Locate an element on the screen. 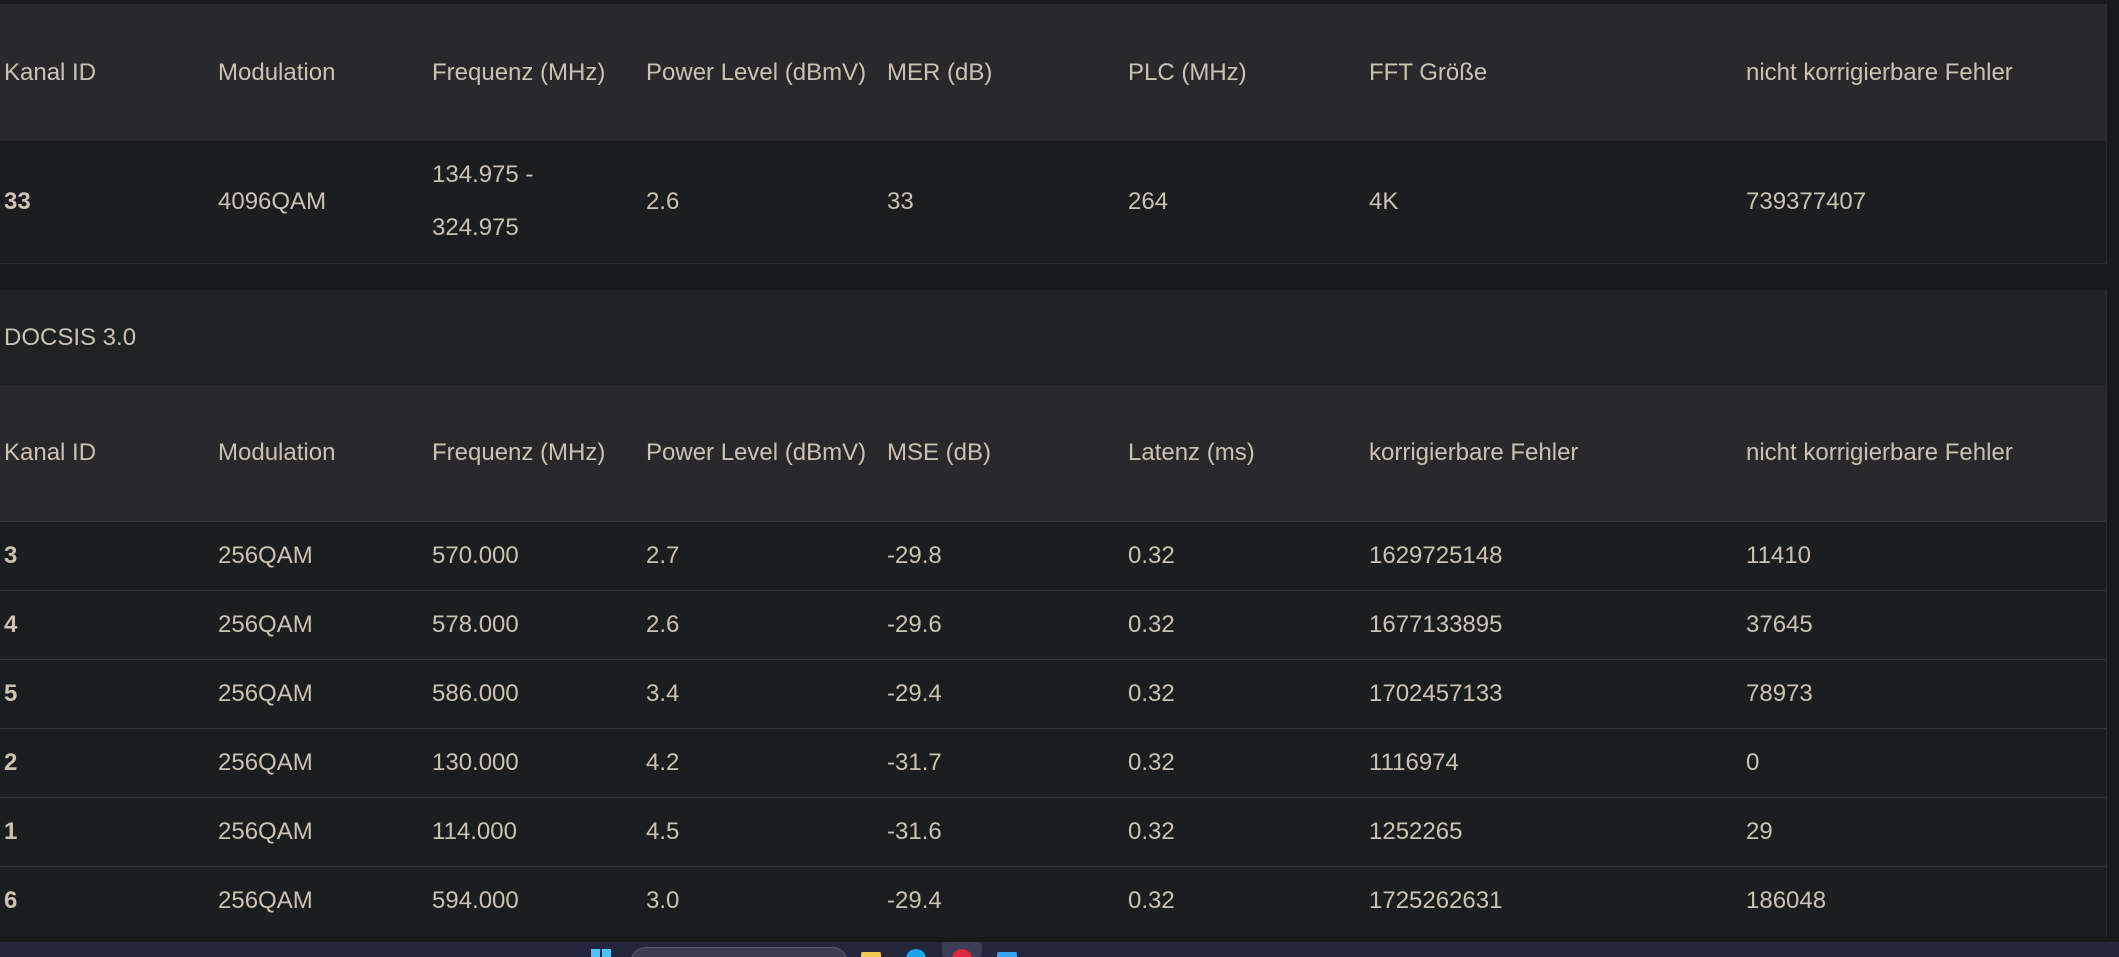 This screenshot has width=2119, height=957. cell-power-level: 4.2 is located at coordinates (663, 762).